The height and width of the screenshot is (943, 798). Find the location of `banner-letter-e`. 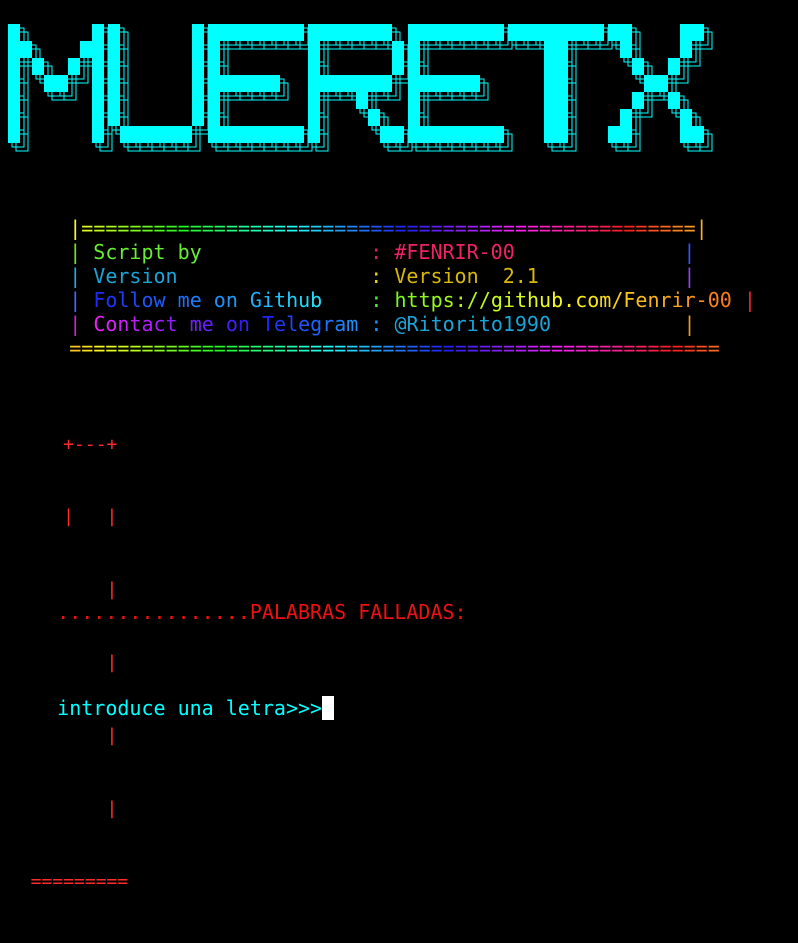

banner-letter-e is located at coordinates (460, 88).